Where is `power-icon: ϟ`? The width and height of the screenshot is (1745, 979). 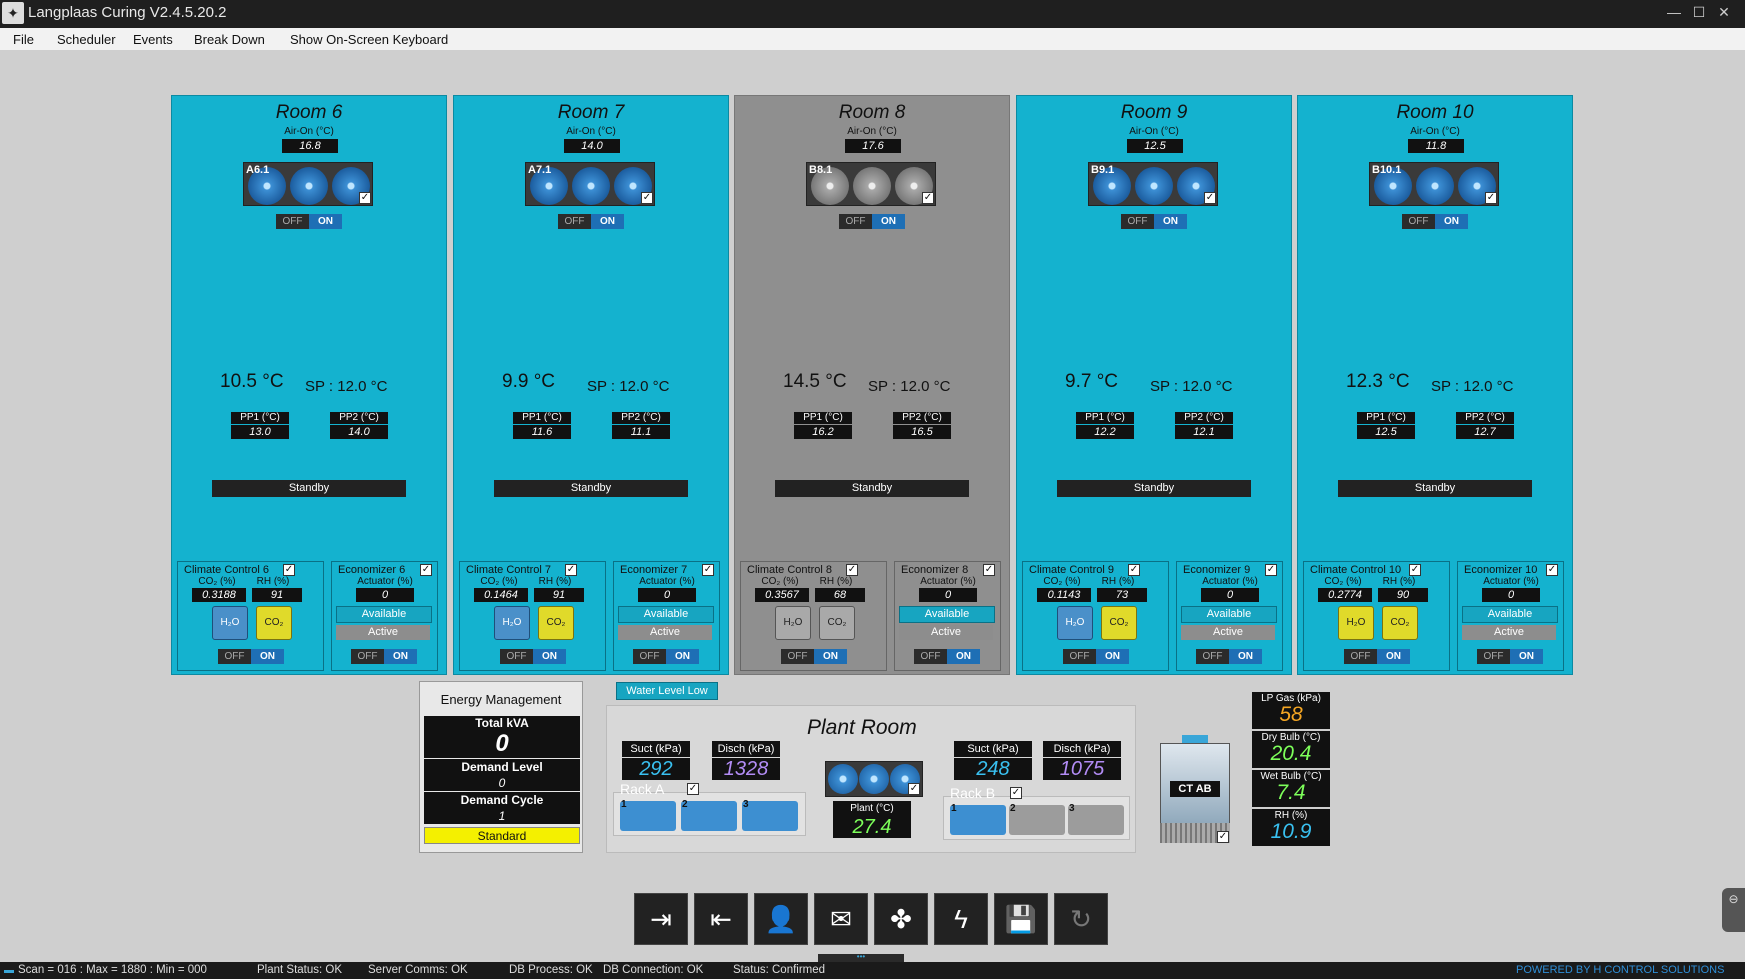
power-icon: ϟ is located at coordinates (961, 919).